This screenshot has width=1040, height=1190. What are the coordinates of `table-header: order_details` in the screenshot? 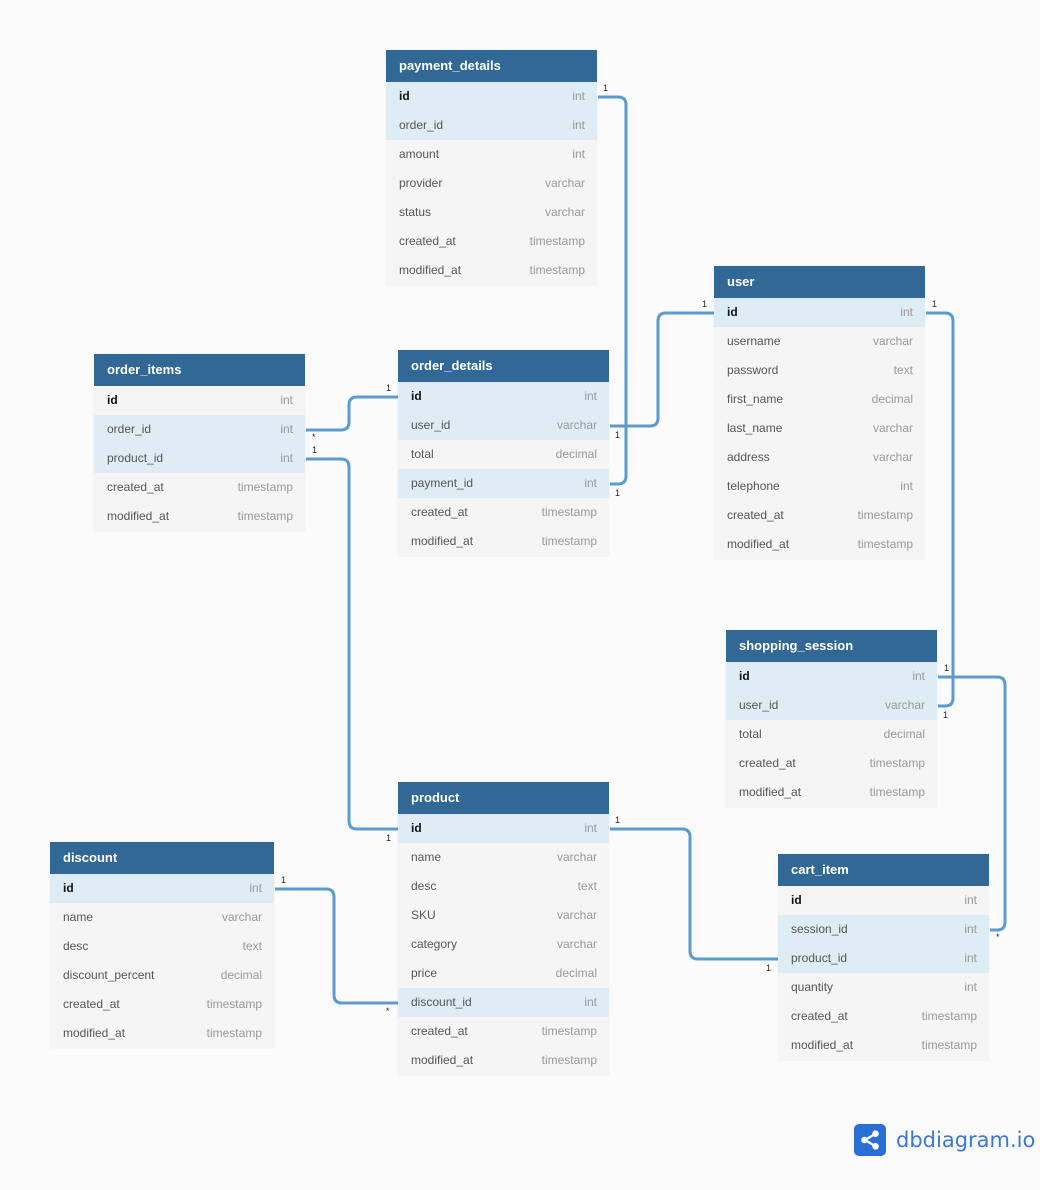 It's located at (503, 366).